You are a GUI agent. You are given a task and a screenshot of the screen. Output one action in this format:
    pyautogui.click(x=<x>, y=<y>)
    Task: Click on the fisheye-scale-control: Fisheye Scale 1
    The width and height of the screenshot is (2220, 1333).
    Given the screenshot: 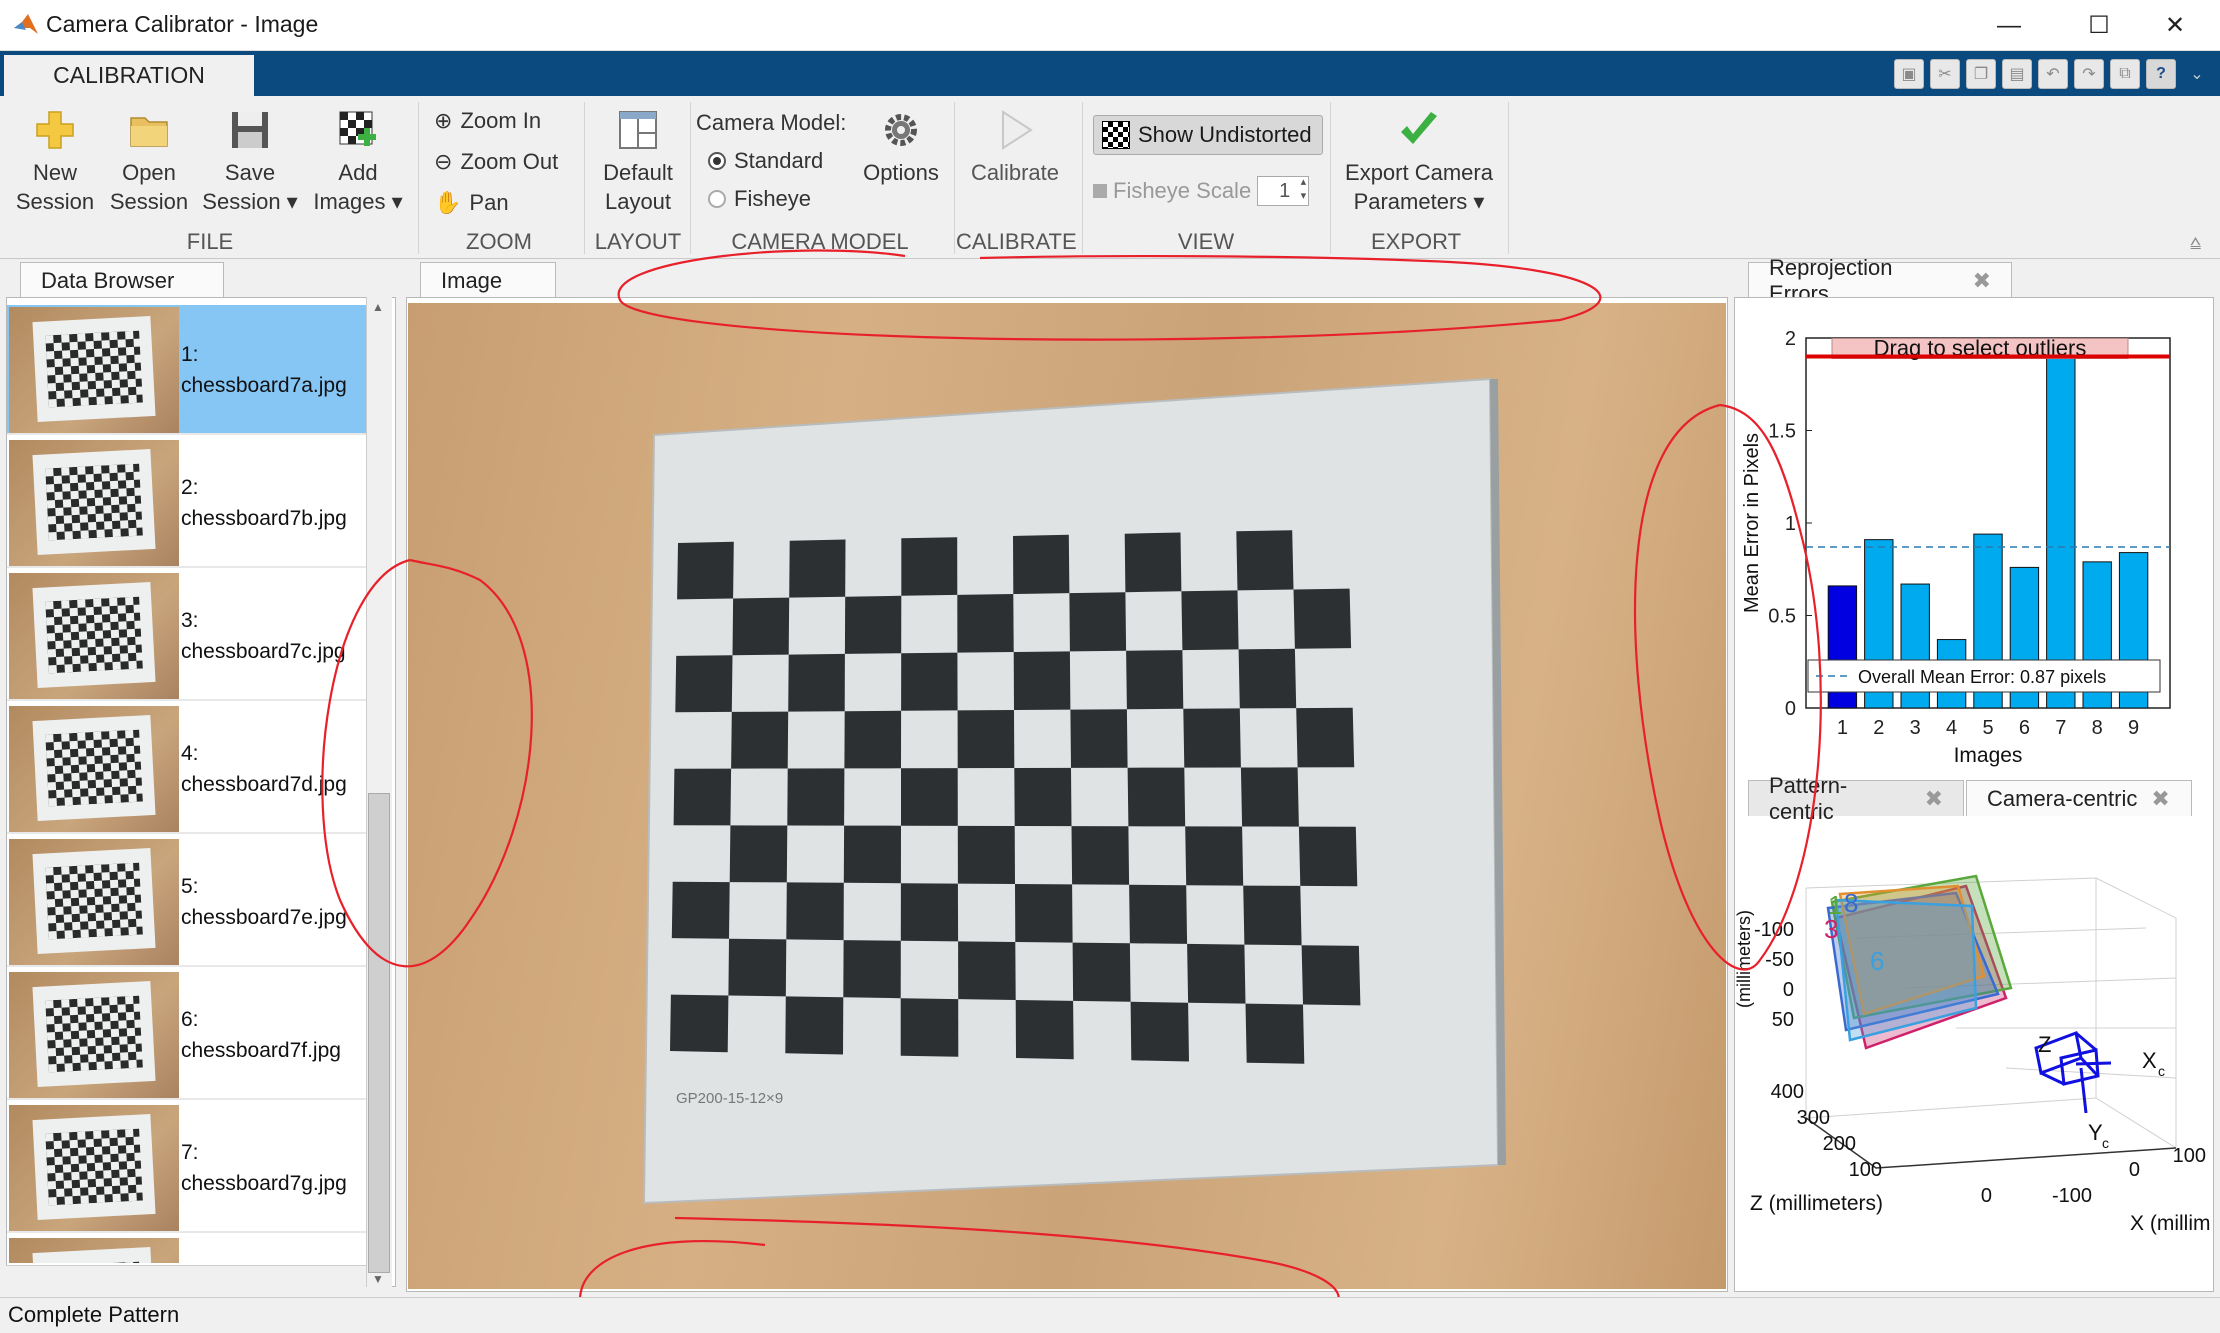 What is the action you would take?
    pyautogui.click(x=1201, y=190)
    